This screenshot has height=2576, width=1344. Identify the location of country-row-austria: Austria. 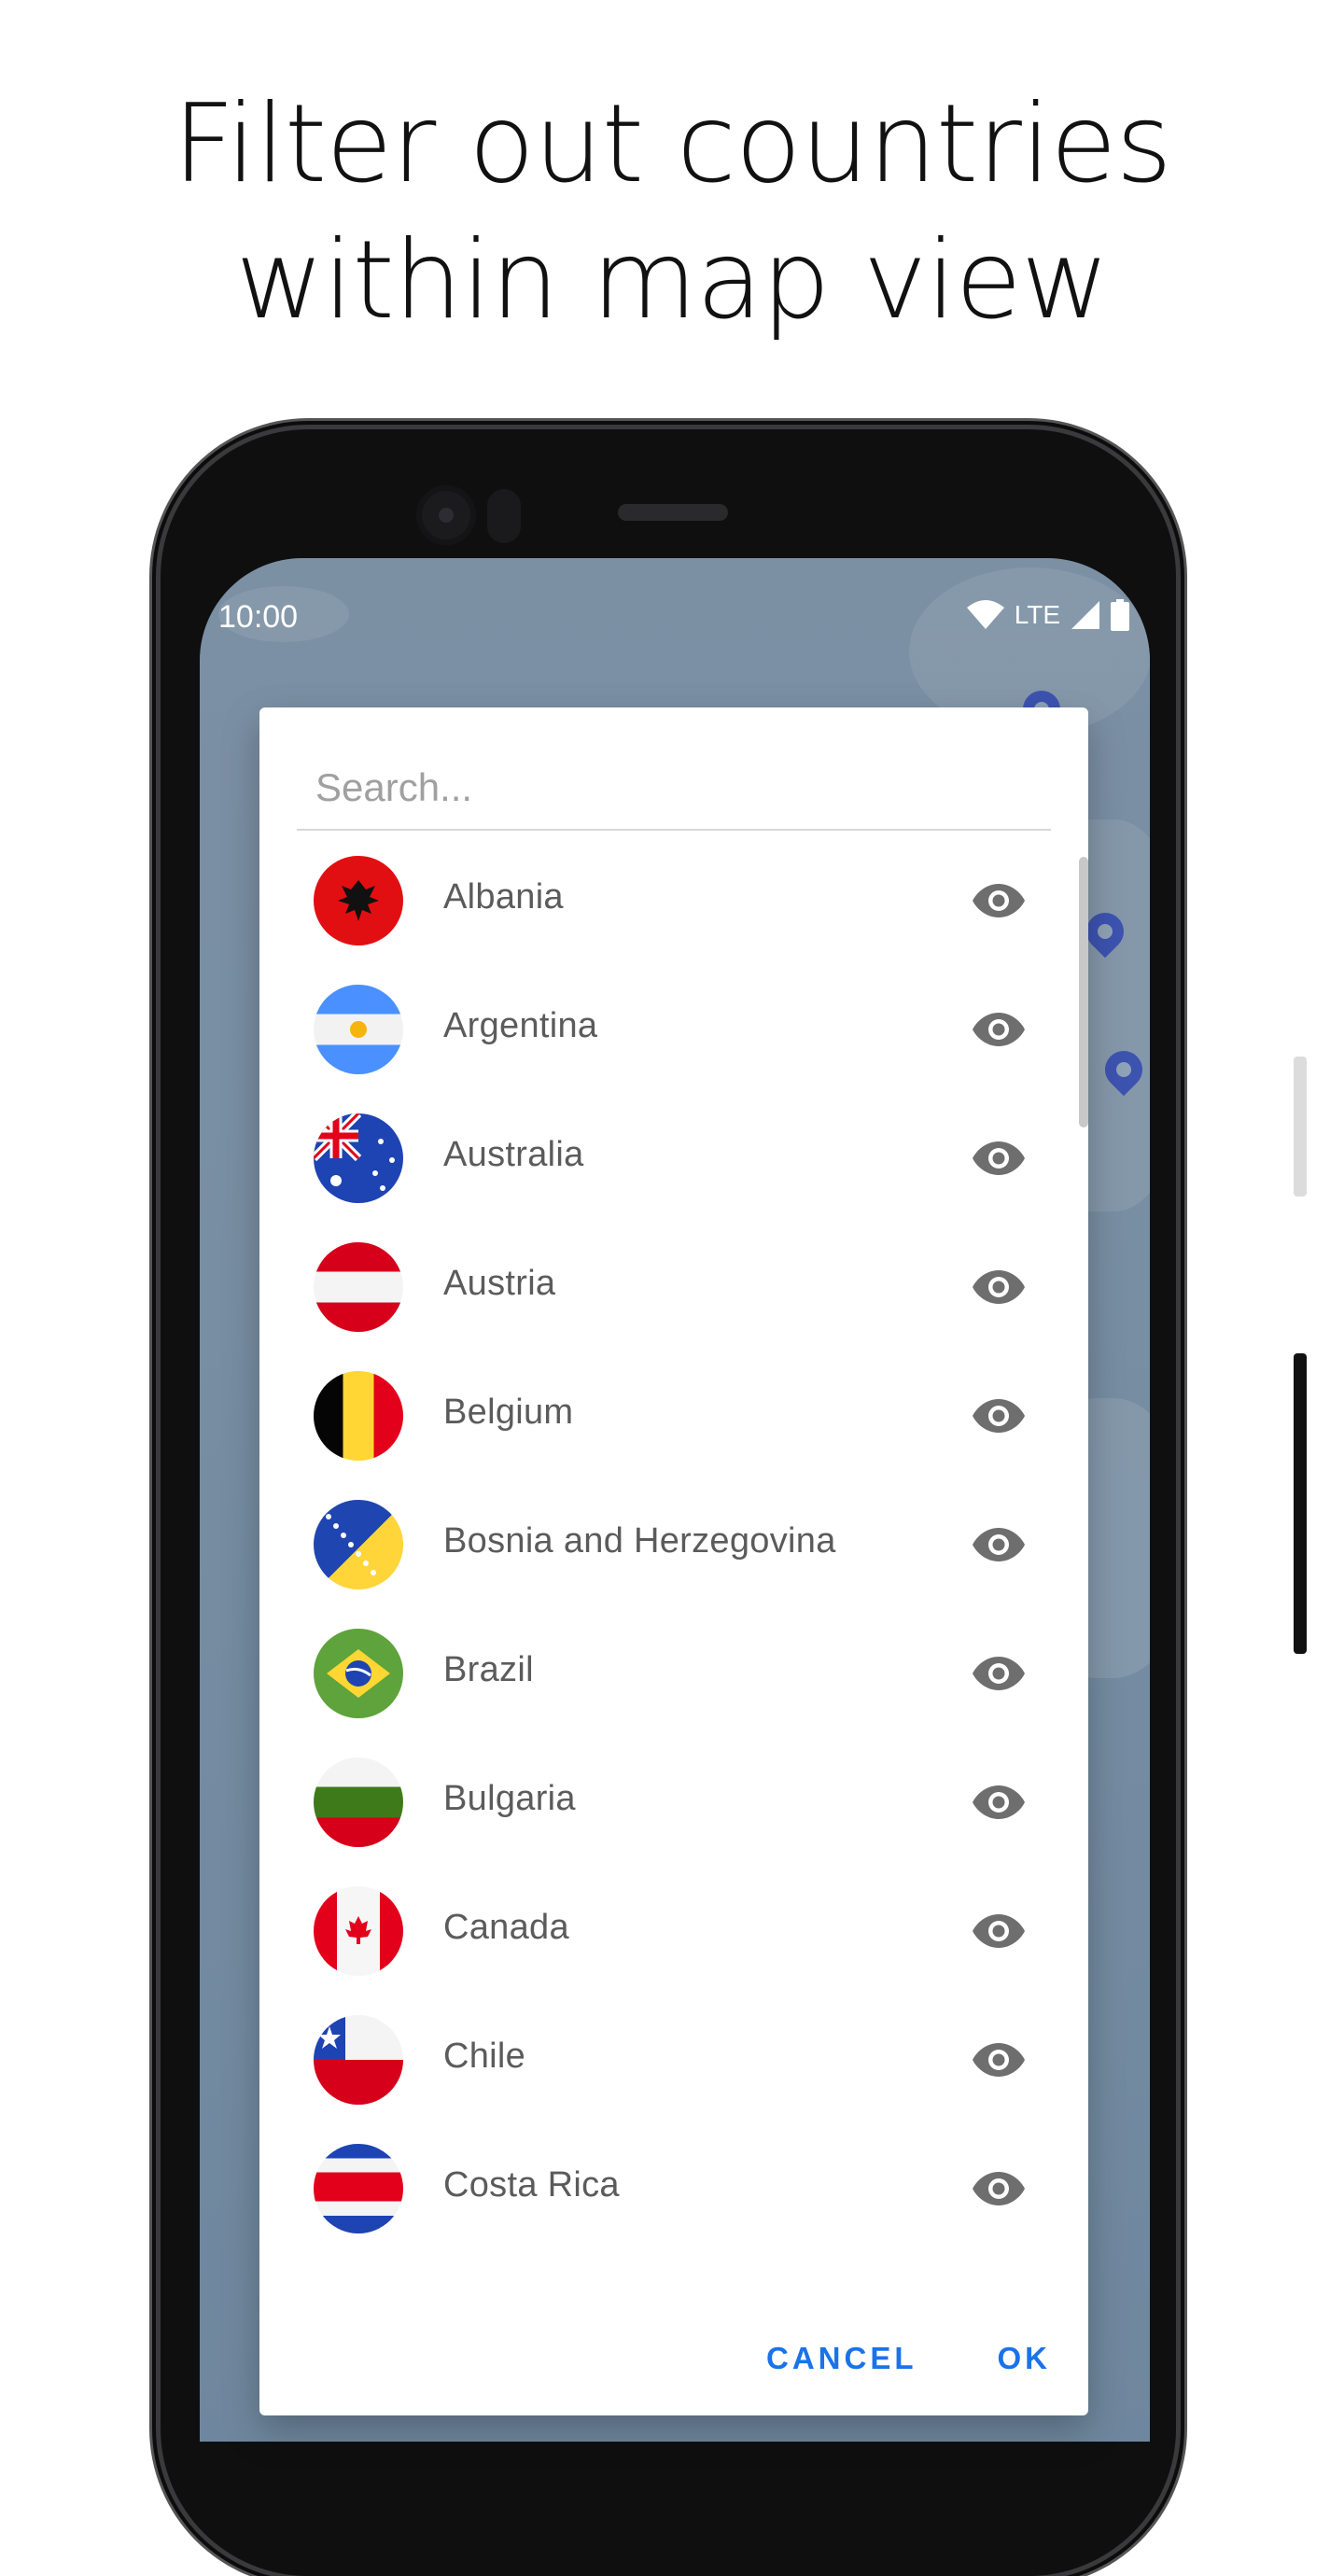
(673, 1287).